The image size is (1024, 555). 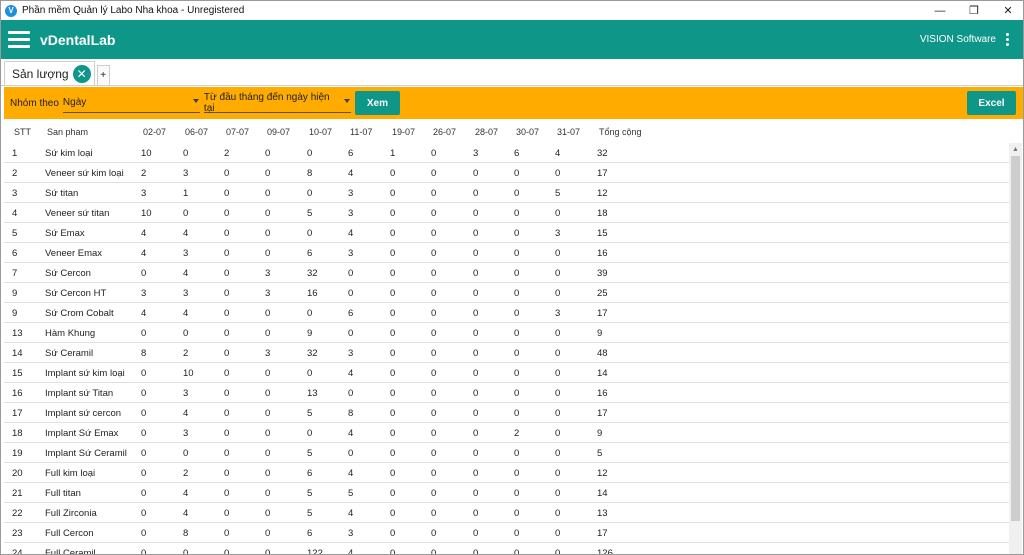 I want to click on row-number: 6, so click(x=15, y=253).